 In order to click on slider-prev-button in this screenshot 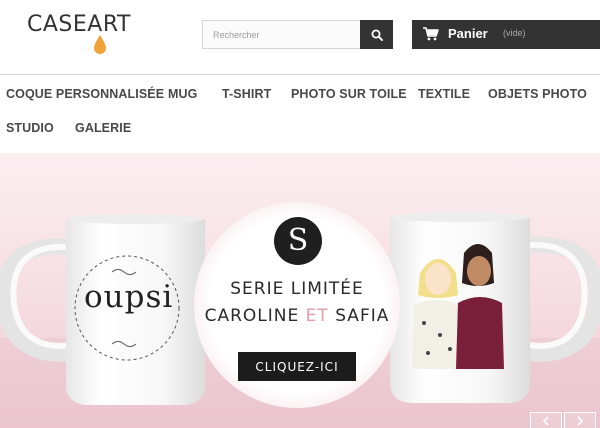, I will do `click(546, 420)`.